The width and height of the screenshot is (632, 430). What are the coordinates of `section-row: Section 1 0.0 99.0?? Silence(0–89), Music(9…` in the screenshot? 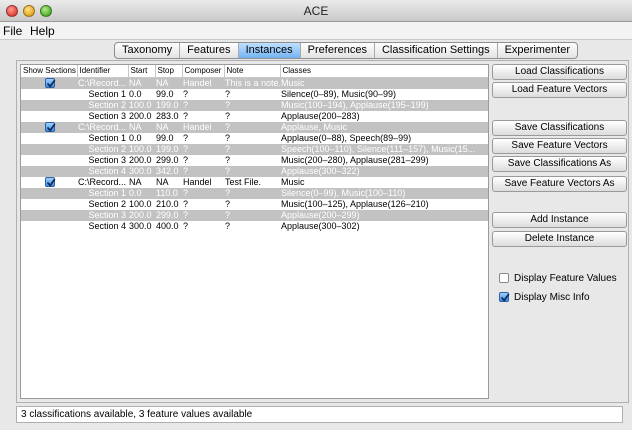 It's located at (254, 94).